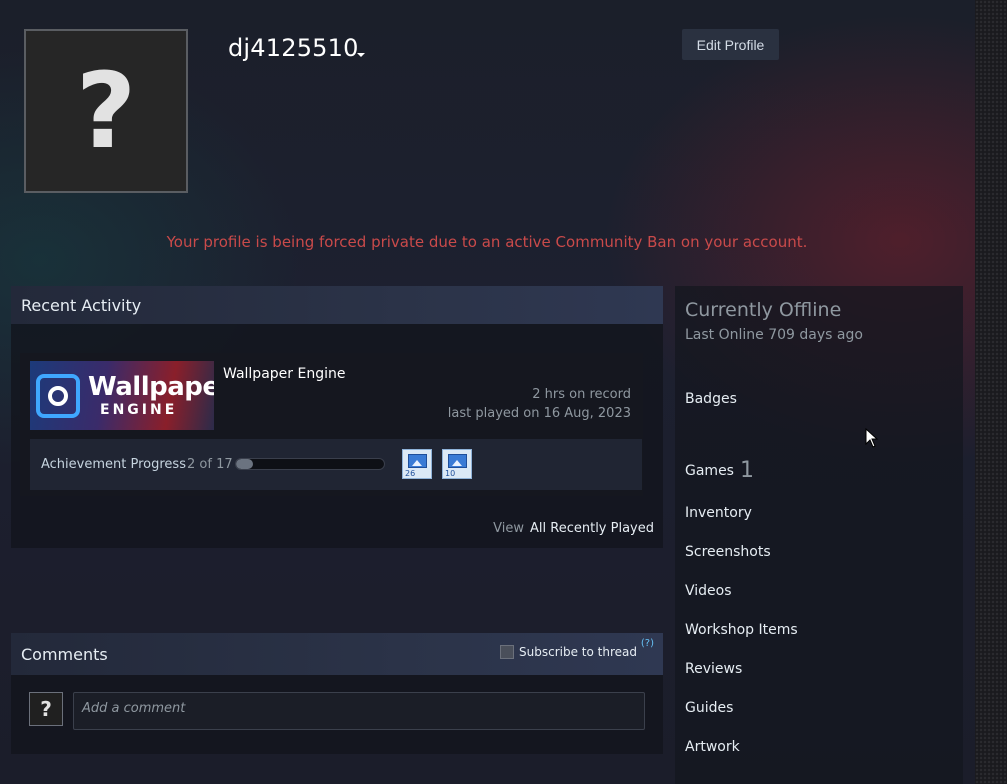 The image size is (1007, 784). I want to click on profile-username: dj4125510, so click(293, 48).